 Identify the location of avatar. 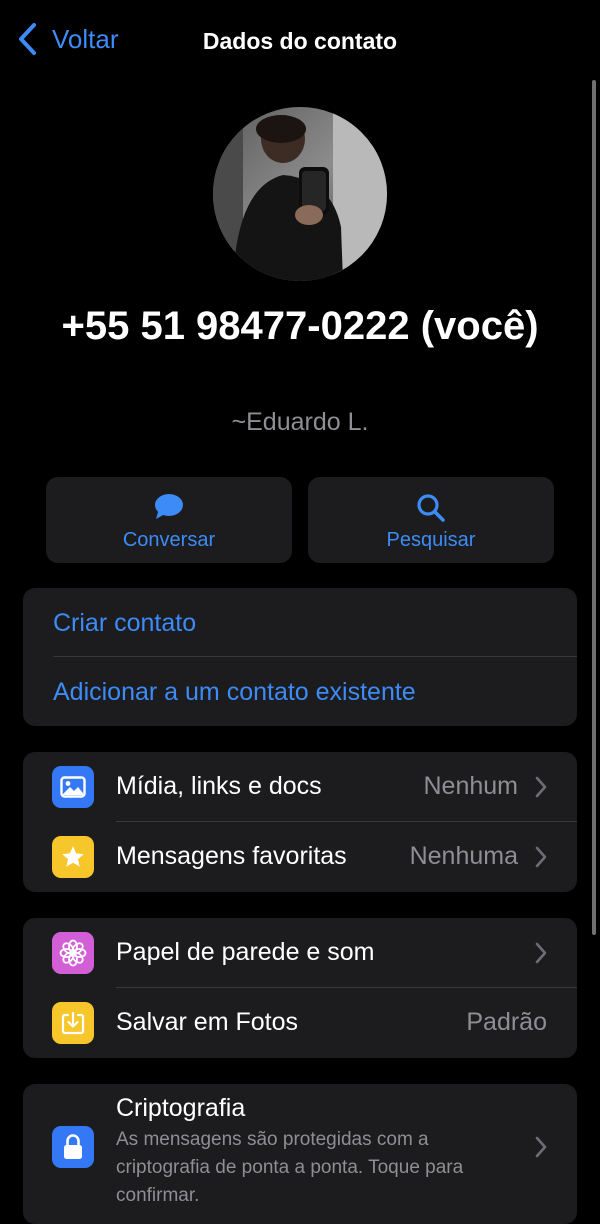
(300, 194).